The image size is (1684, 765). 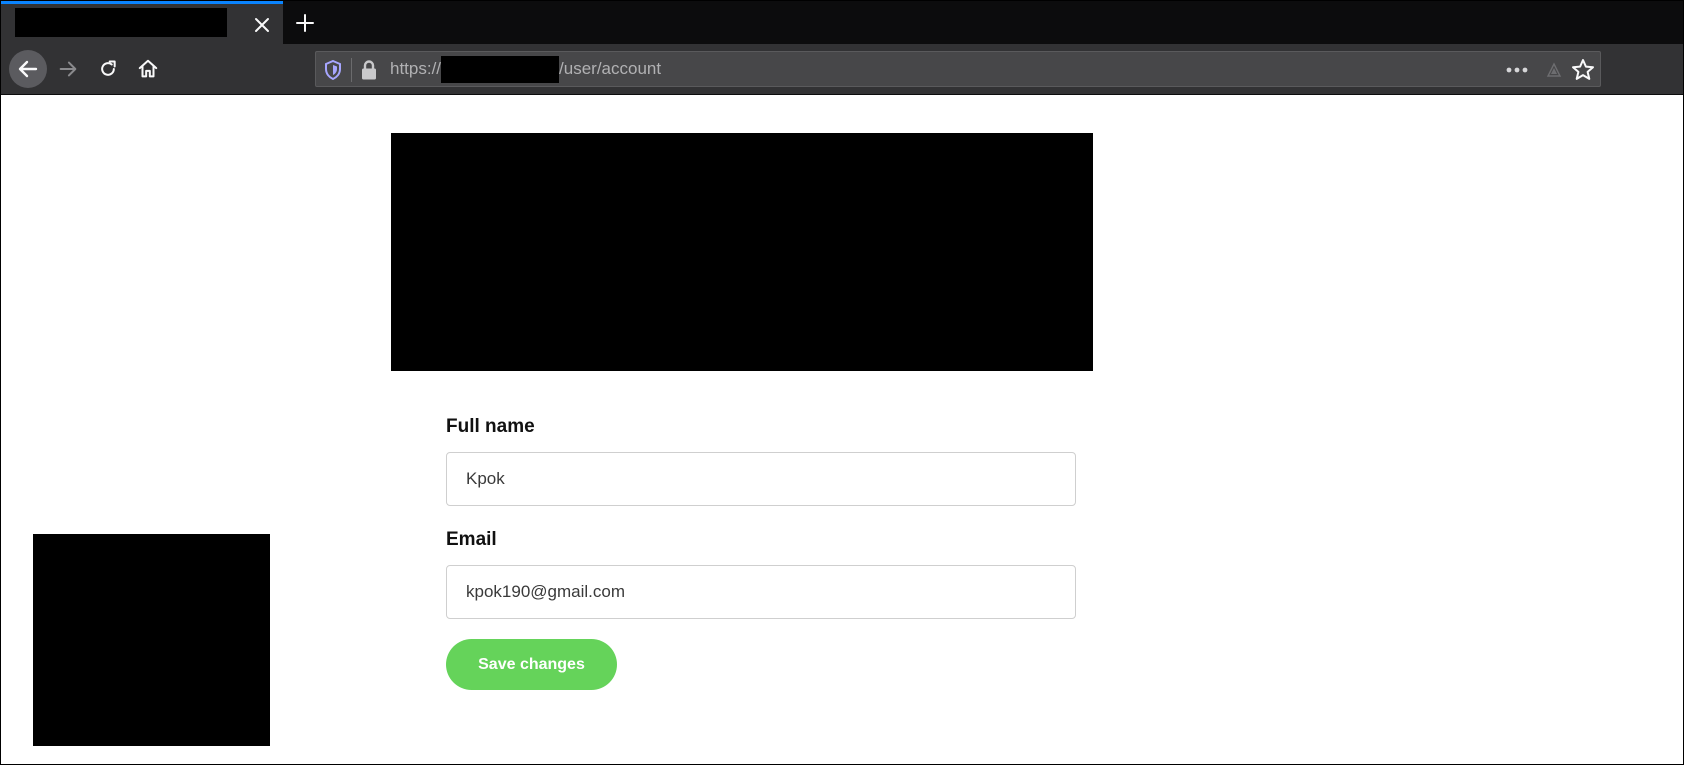 What do you see at coordinates (610, 68) in the screenshot?
I see `url-path: /user/account` at bounding box center [610, 68].